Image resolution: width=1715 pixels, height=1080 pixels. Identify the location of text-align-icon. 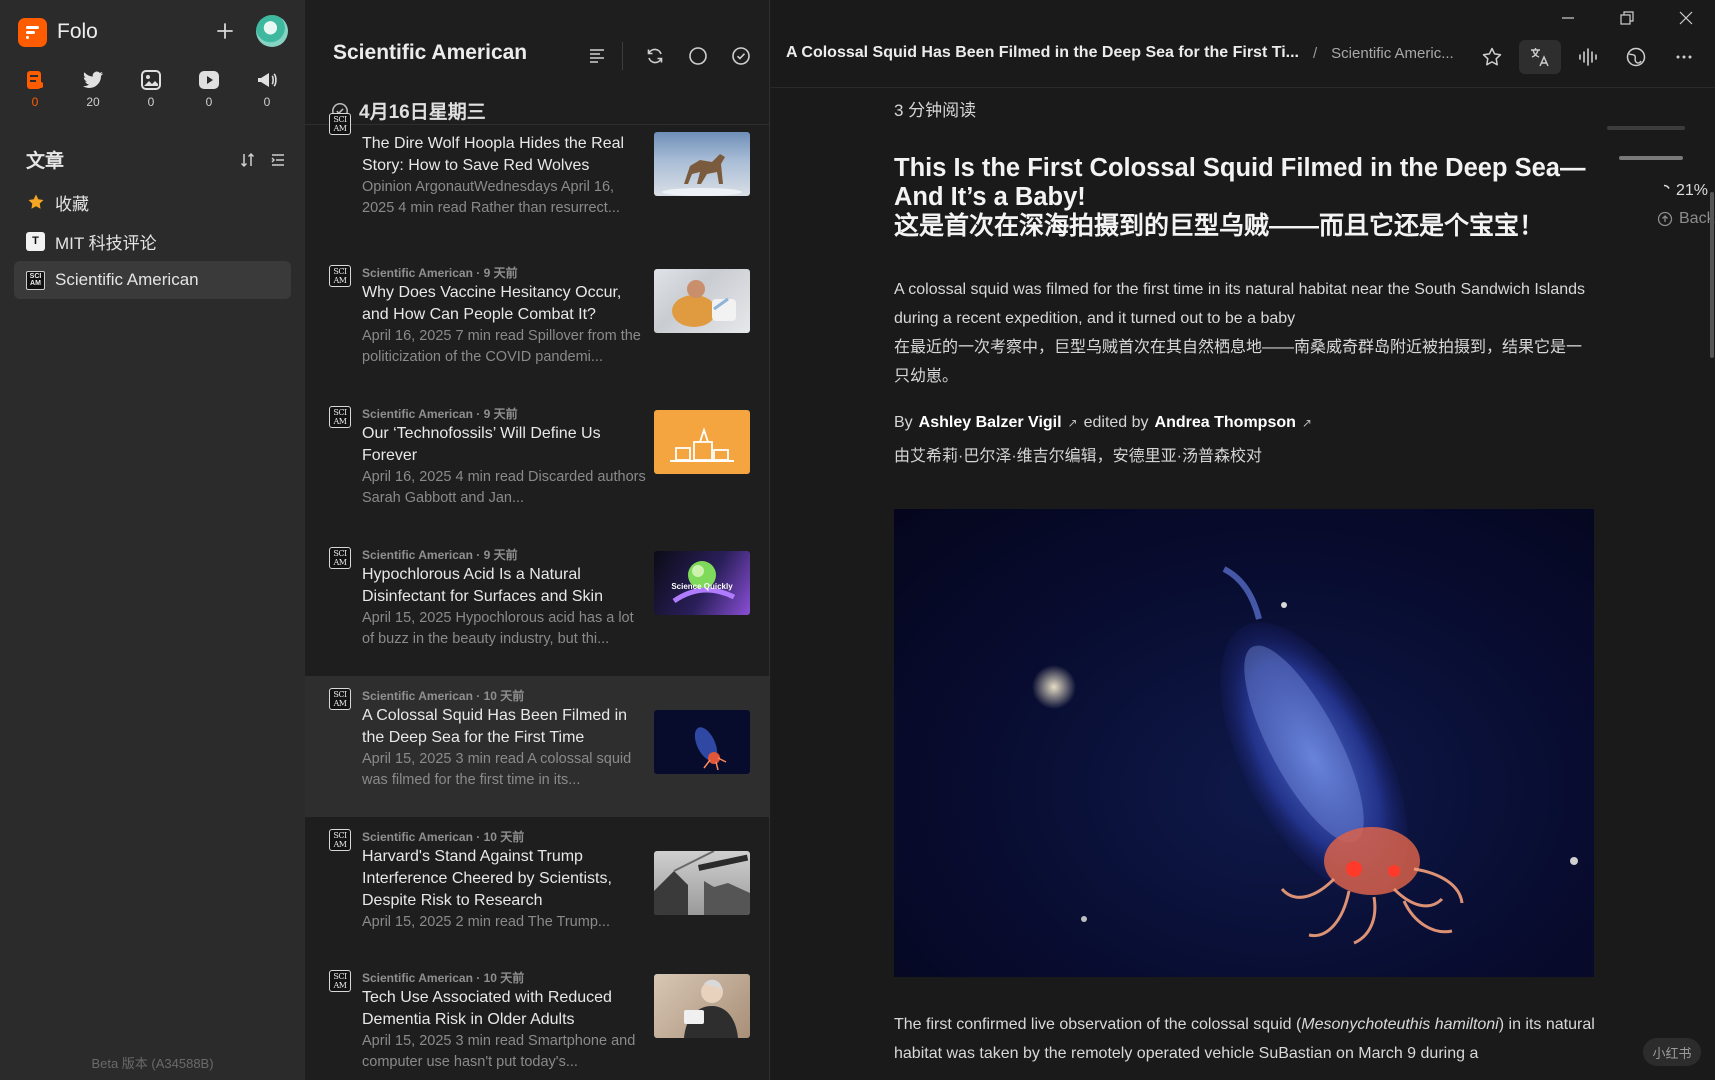
(596, 56).